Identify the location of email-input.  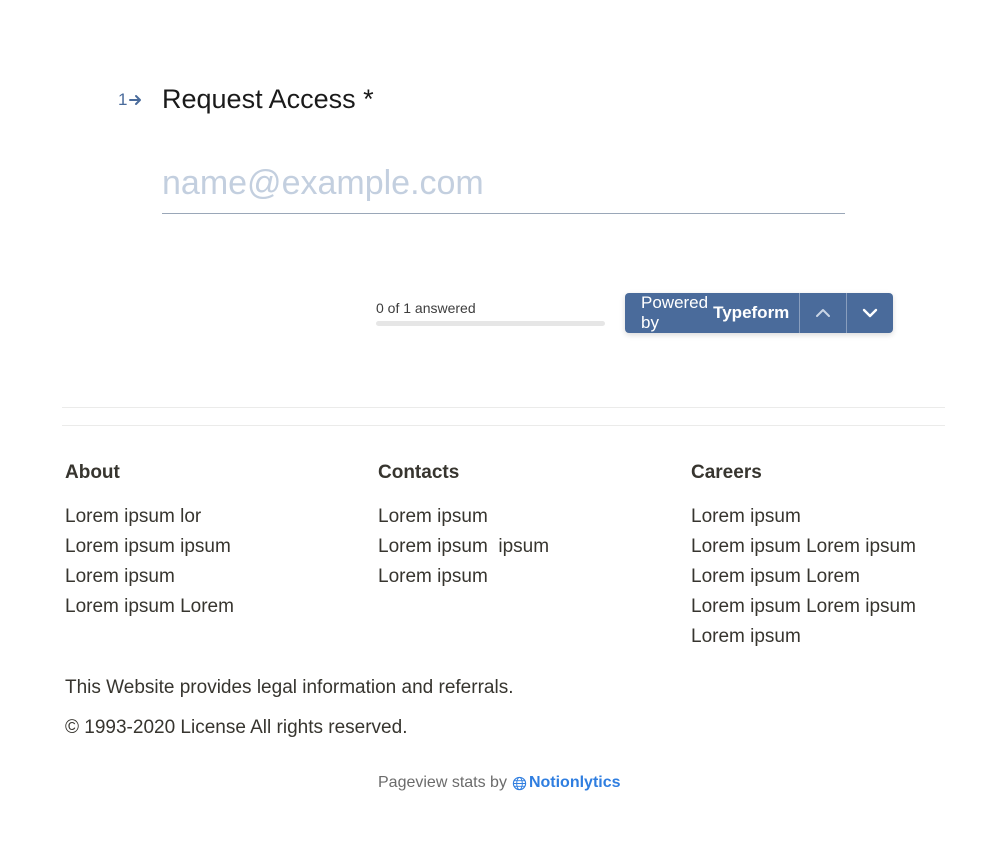
(503, 187).